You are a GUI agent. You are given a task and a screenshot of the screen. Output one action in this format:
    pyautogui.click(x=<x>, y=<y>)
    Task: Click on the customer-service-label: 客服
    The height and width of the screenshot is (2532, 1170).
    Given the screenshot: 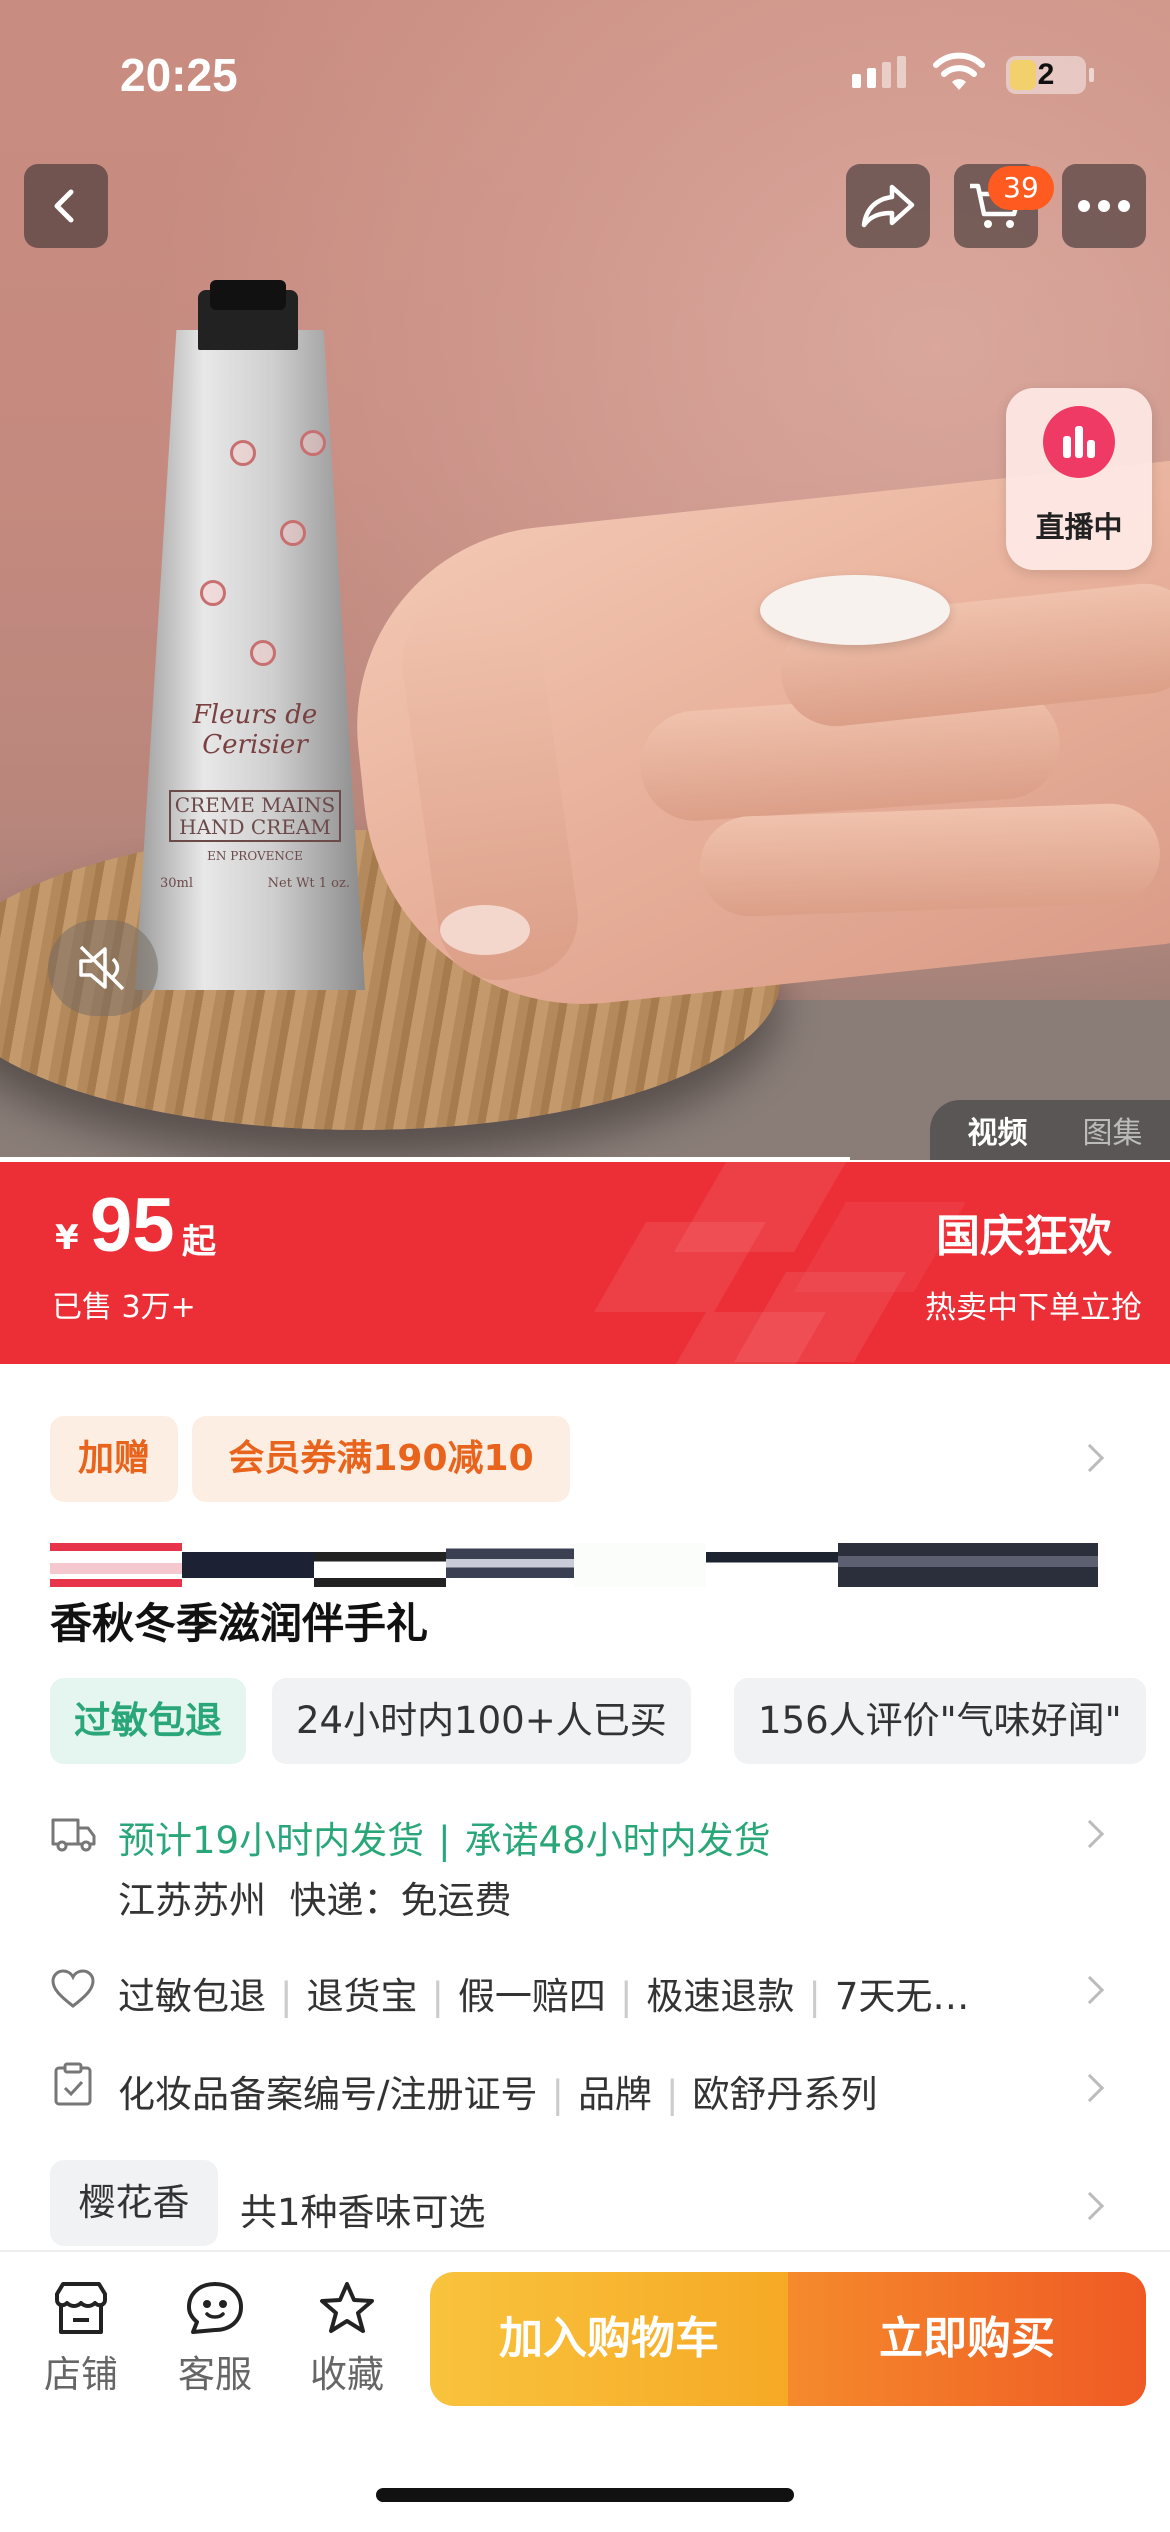 What is the action you would take?
    pyautogui.click(x=215, y=2374)
    